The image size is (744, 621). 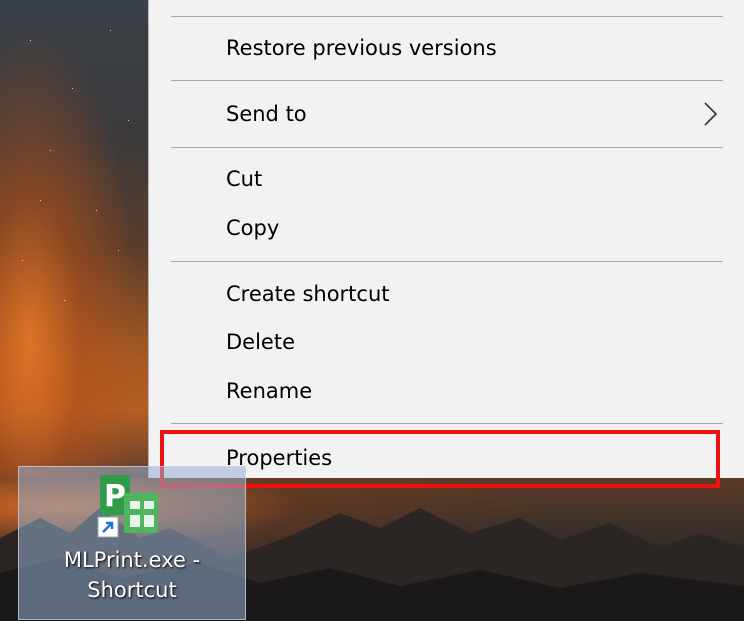 I want to click on menu-item-label: Restore previous versions, so click(x=361, y=48).